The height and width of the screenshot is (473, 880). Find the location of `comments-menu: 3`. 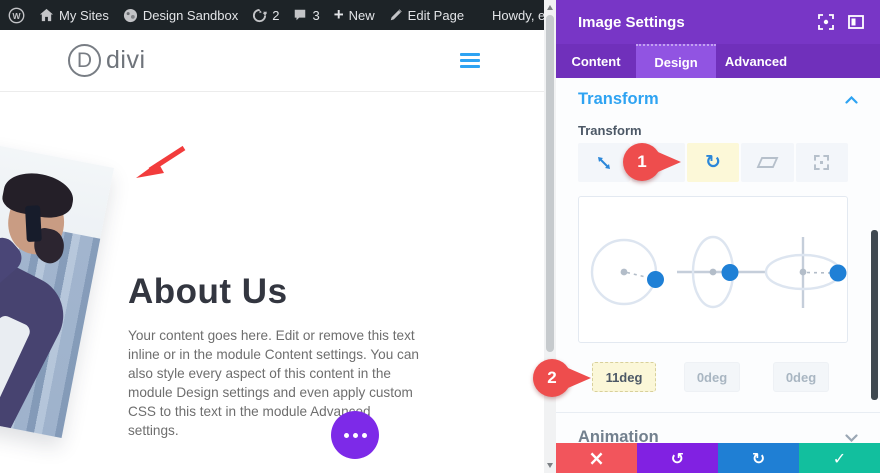

comments-menu: 3 is located at coordinates (306, 15).